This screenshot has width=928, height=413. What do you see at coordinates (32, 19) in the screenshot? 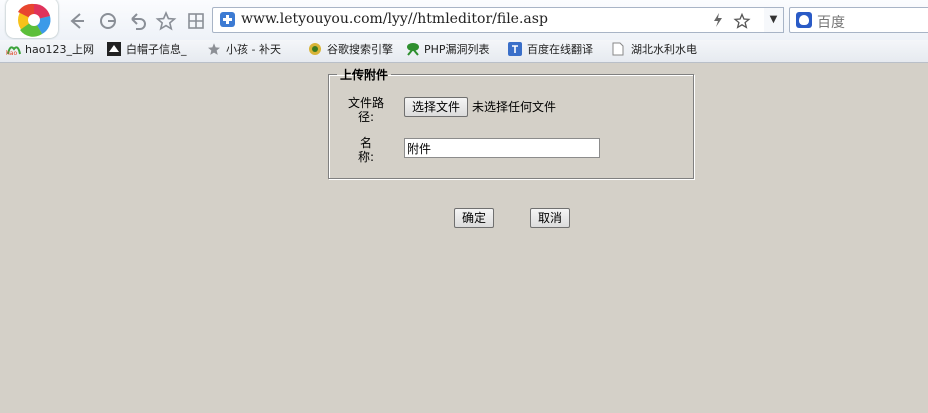
I see `browser-logo-icon` at bounding box center [32, 19].